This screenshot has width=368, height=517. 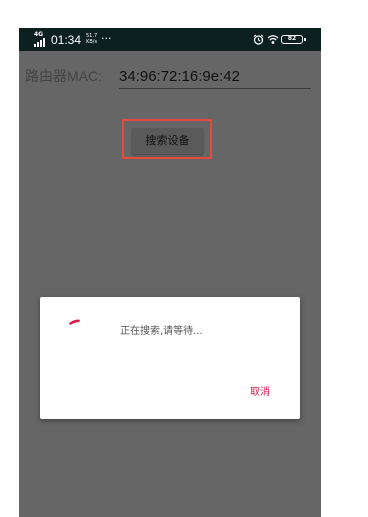 What do you see at coordinates (258, 39) in the screenshot?
I see `alarm-icon` at bounding box center [258, 39].